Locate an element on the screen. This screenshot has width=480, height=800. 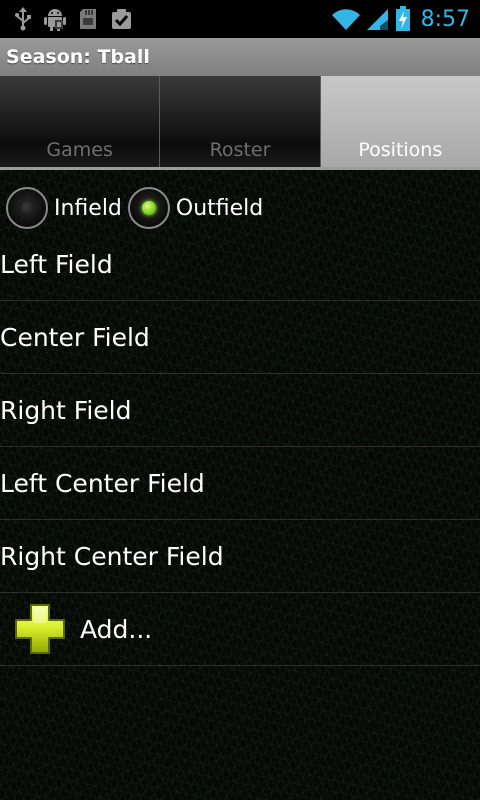
battery-charging-icon is located at coordinates (402, 18).